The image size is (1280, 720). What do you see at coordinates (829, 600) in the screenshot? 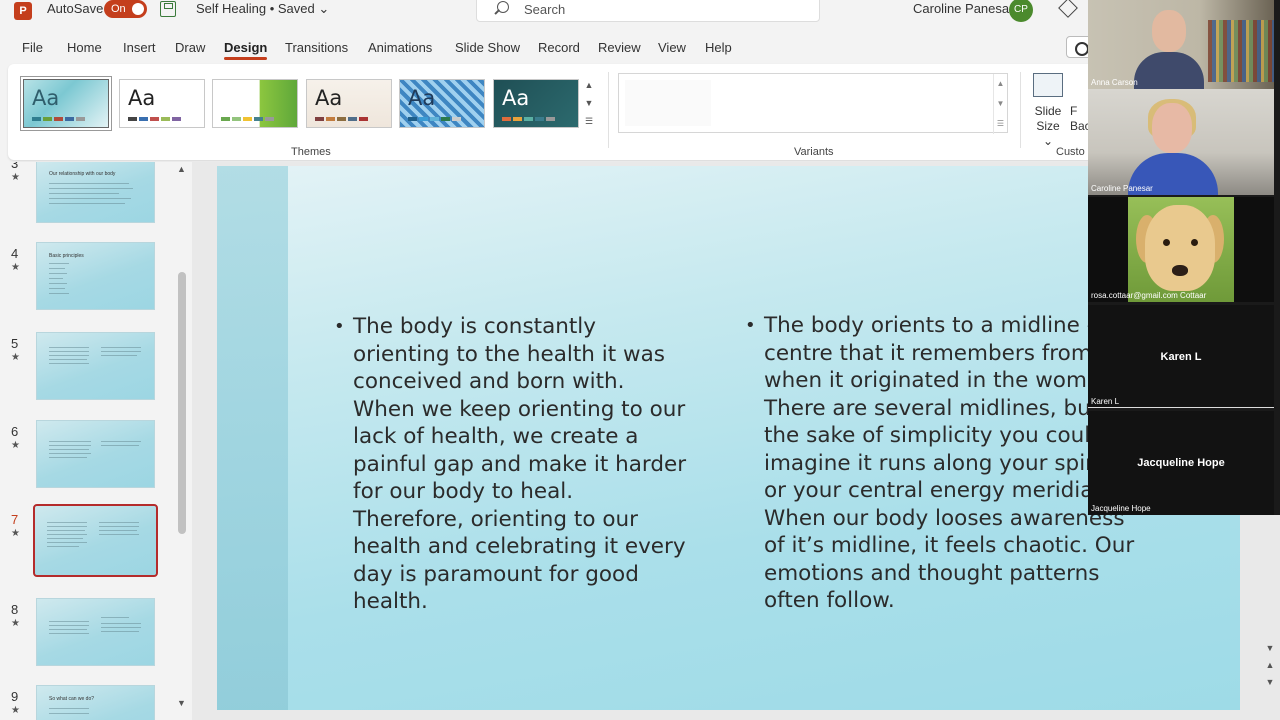
I see `slide-text-line: often follow.` at bounding box center [829, 600].